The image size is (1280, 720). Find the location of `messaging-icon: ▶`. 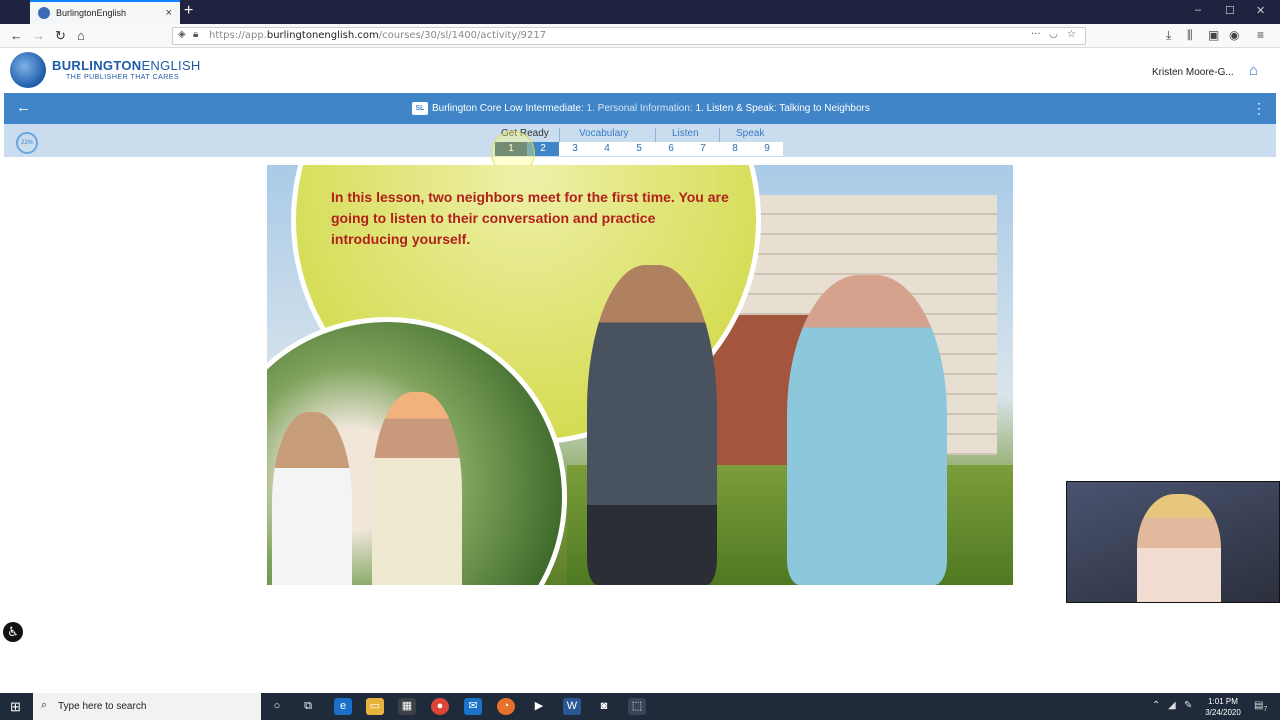

messaging-icon: ▶ is located at coordinates (539, 706).